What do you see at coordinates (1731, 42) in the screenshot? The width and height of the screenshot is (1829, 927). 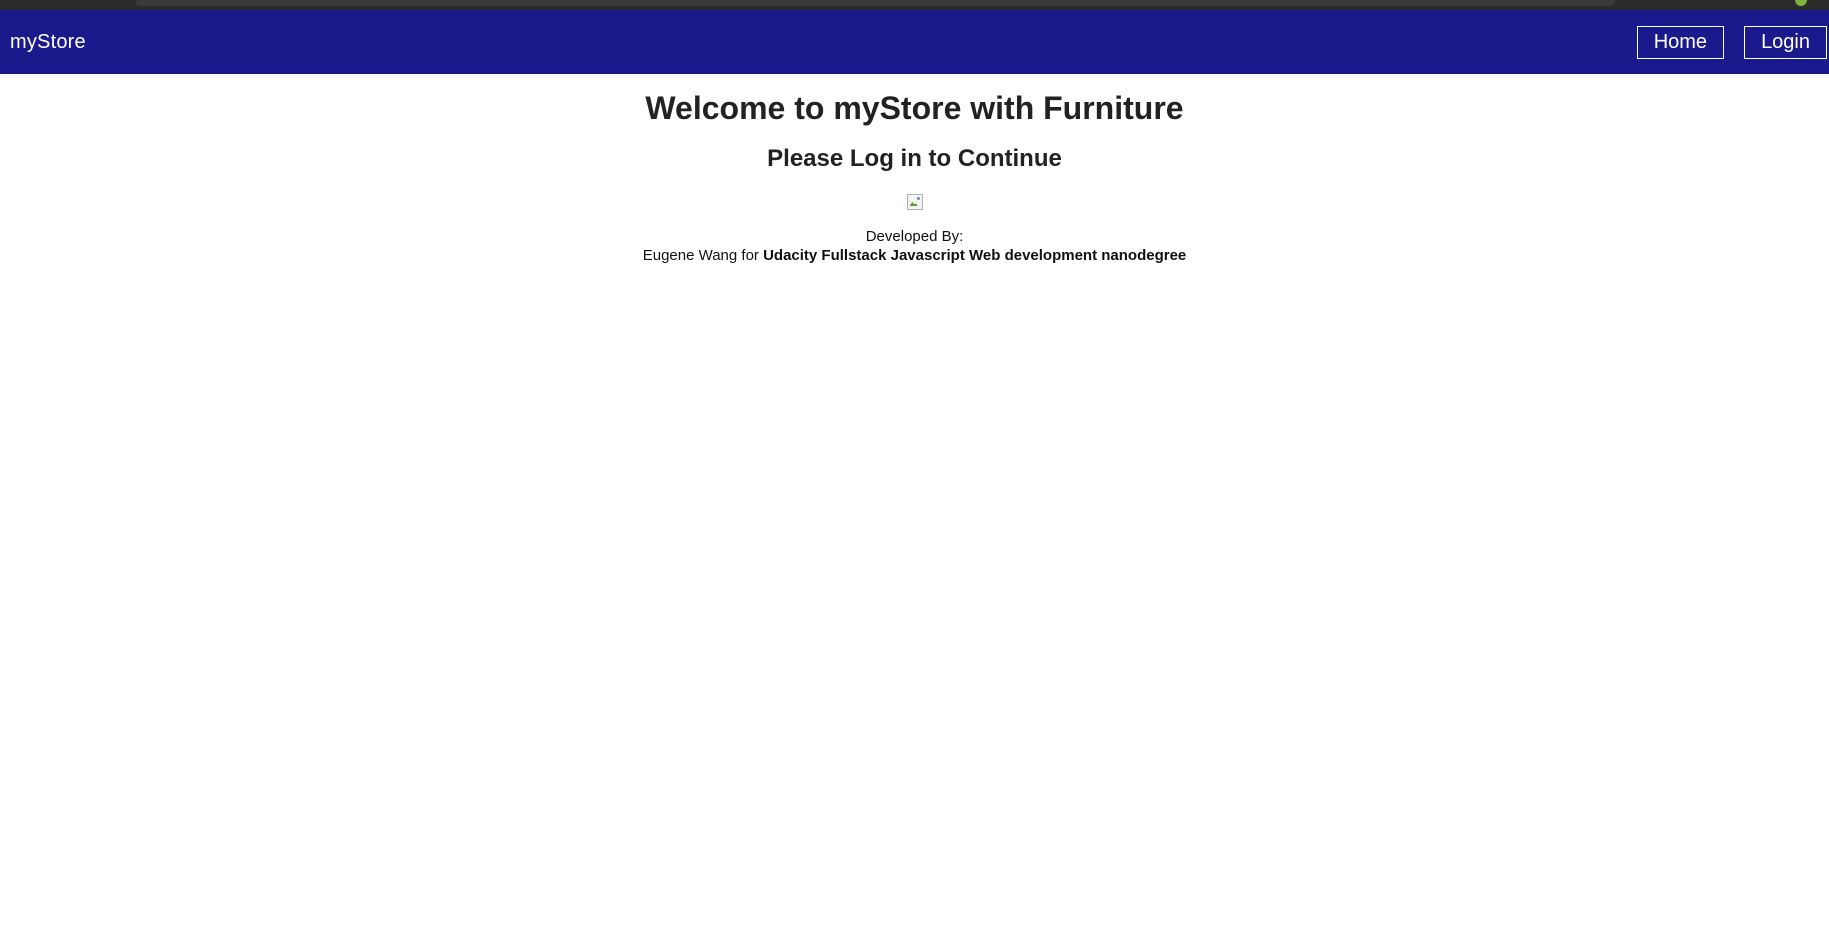 I see `nav-buttons: Home Login` at bounding box center [1731, 42].